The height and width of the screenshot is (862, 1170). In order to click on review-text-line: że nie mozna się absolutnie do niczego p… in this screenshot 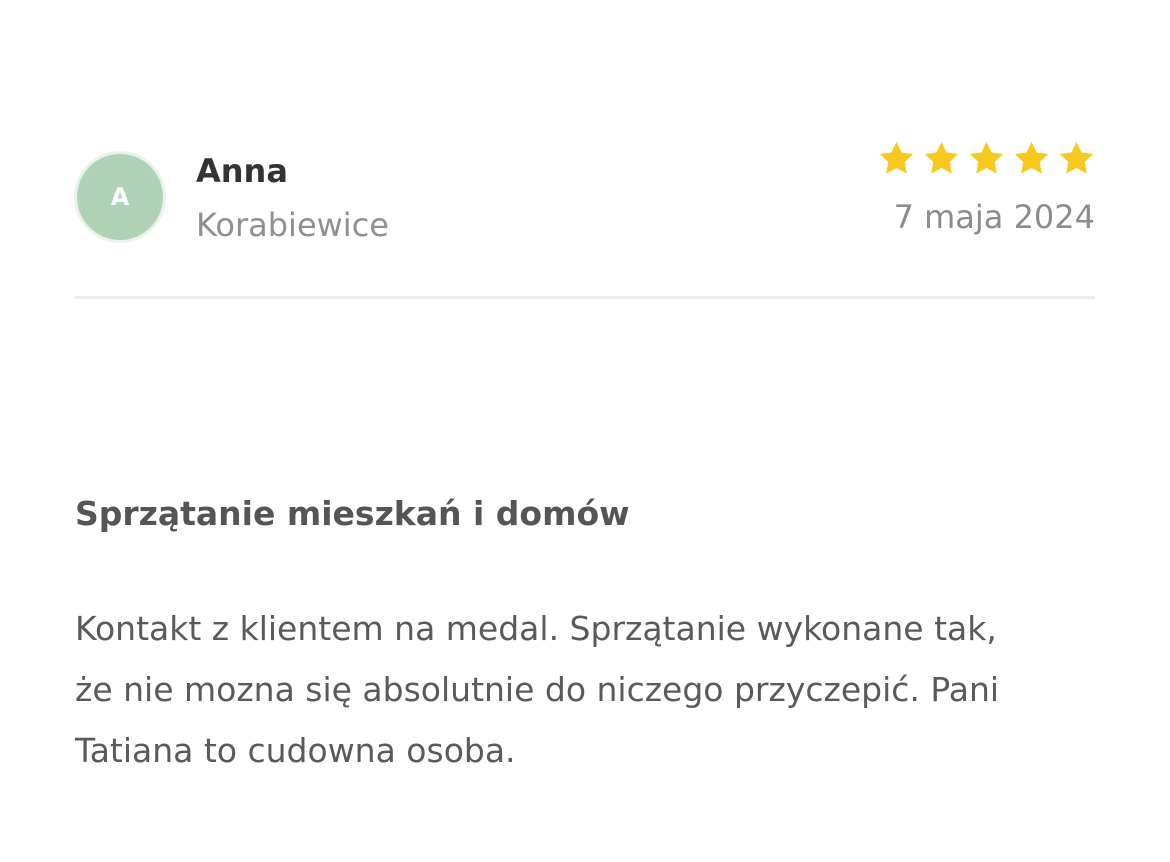, I will do `click(537, 689)`.